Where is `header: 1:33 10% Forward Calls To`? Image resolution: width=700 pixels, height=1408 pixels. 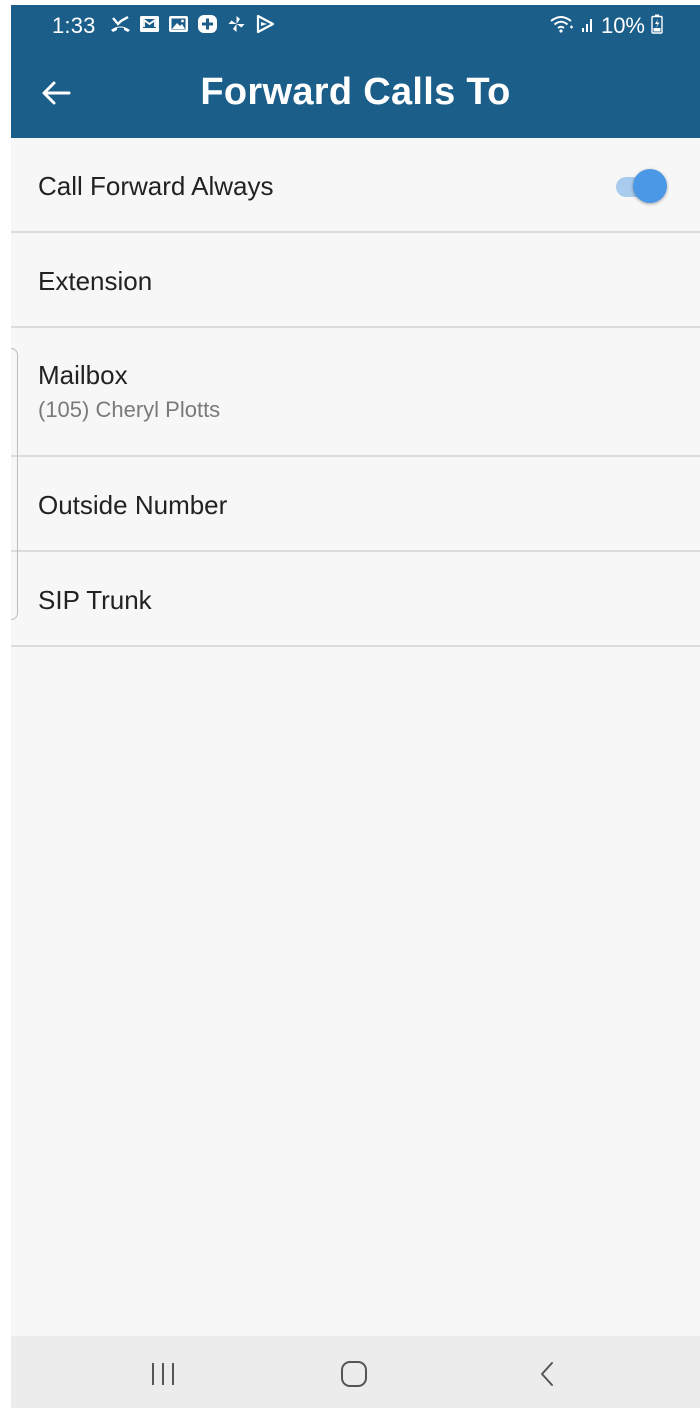
header: 1:33 10% Forward Calls To is located at coordinates (355, 71).